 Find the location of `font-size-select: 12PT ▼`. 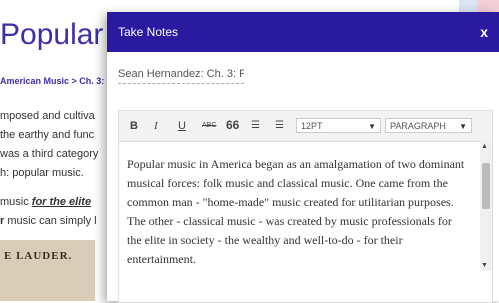

font-size-select: 12PT ▼ is located at coordinates (338, 125).